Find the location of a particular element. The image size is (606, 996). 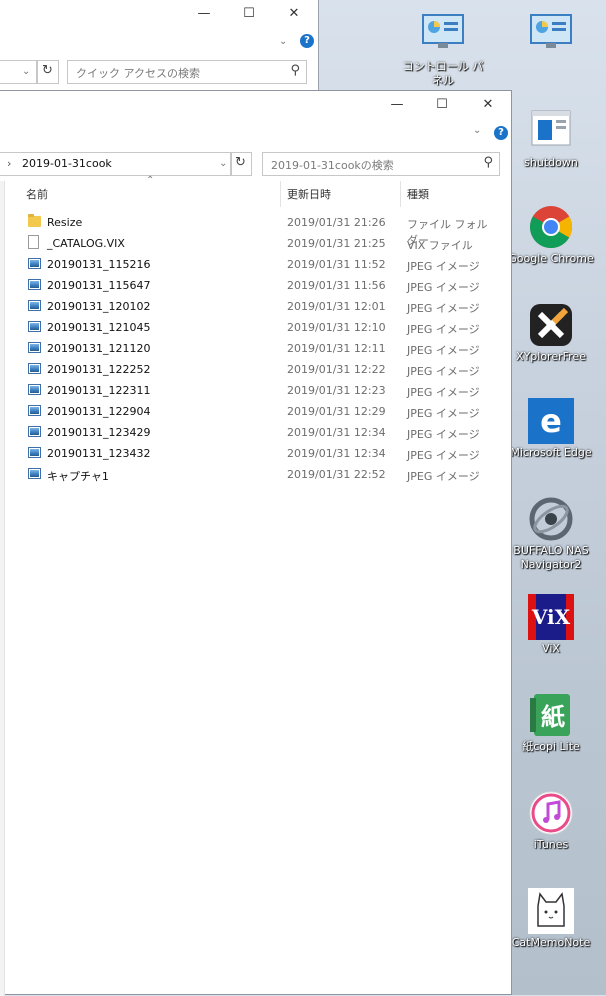

search-input: クイック アクセスの検索 ⚲ is located at coordinates (187, 72).